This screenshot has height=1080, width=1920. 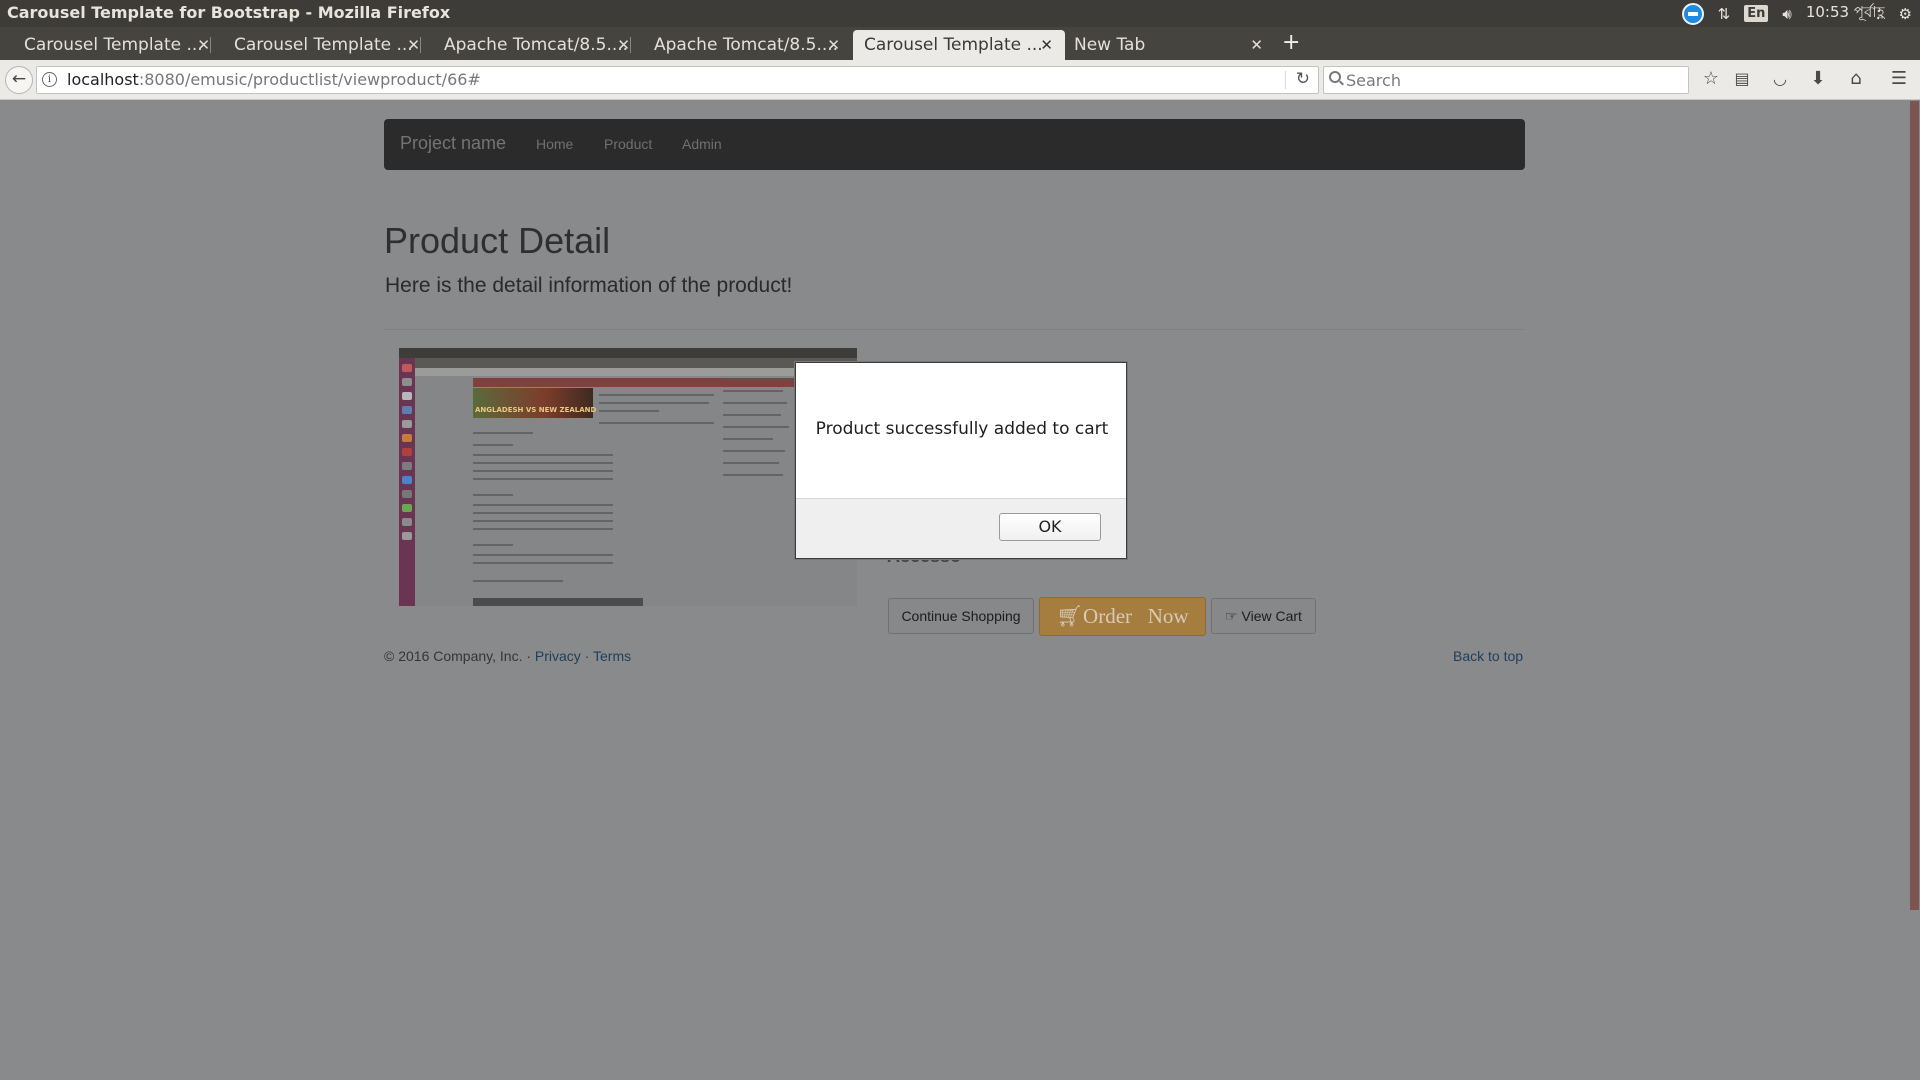 I want to click on back-arrow-icon: ←, so click(x=19, y=80).